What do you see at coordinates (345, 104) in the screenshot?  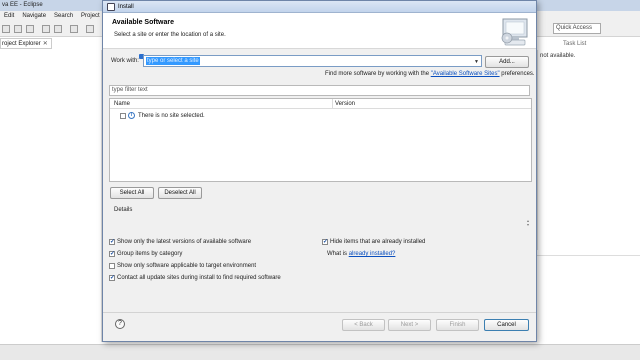 I see `column-header-version: Version` at bounding box center [345, 104].